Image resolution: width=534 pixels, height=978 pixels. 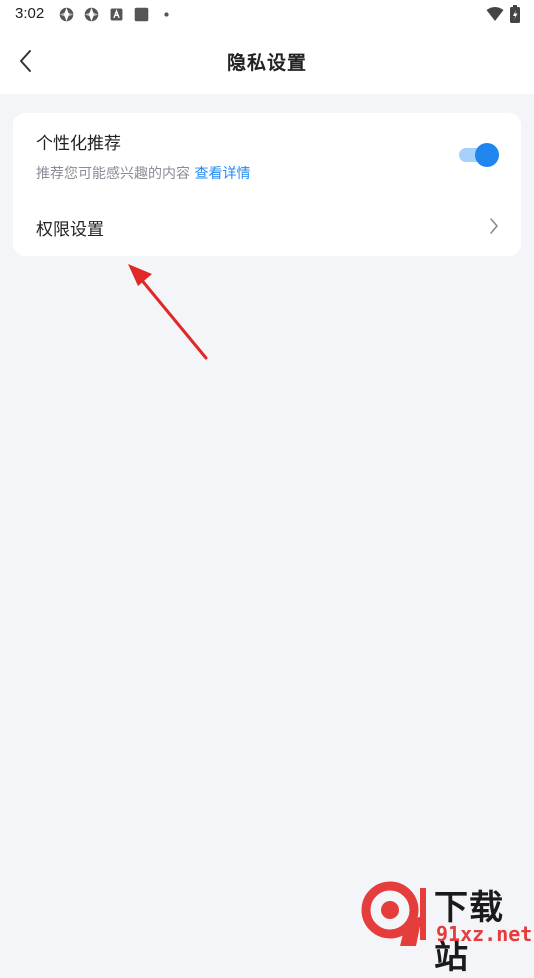 I want to click on toggle-knob, so click(x=487, y=155).